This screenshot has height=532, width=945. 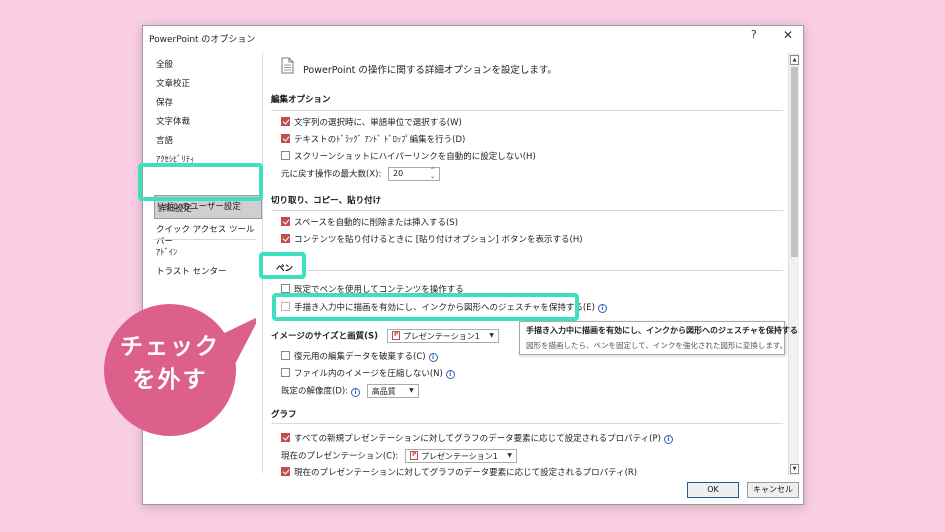 I want to click on undo-spinner: 20 ⌃ ⌄, so click(x=414, y=174).